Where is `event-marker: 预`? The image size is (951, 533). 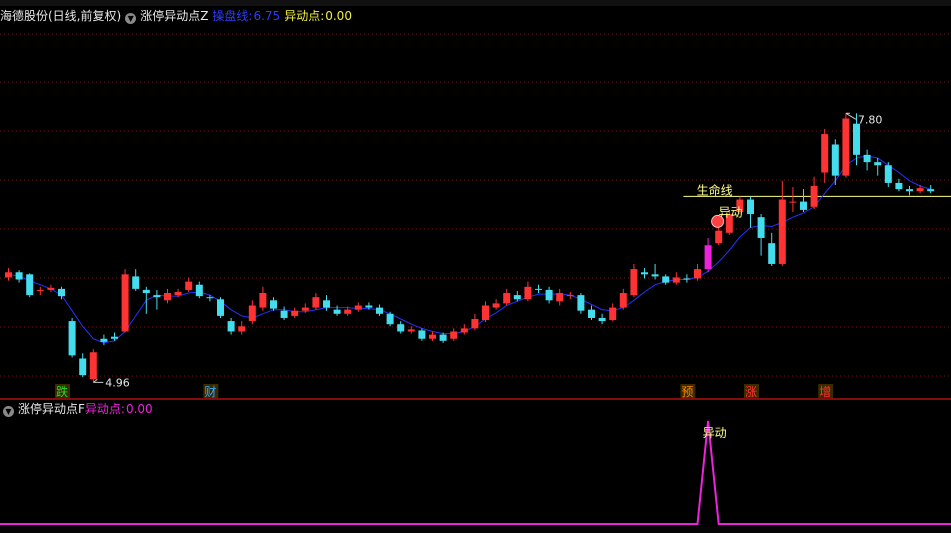
event-marker: 预 is located at coordinates (687, 392).